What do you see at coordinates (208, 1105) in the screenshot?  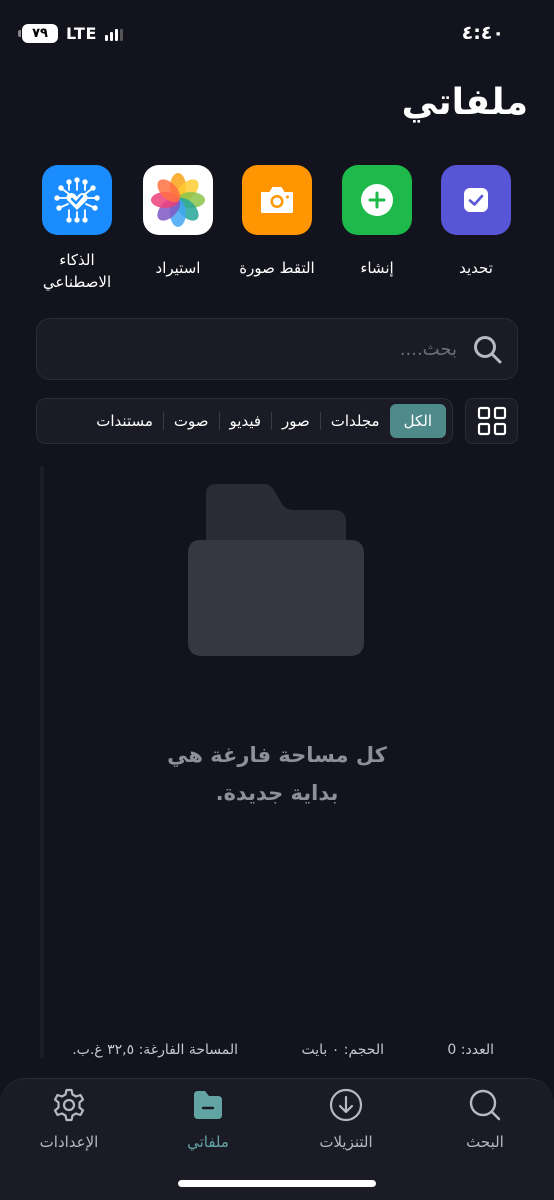 I see `folder-icon` at bounding box center [208, 1105].